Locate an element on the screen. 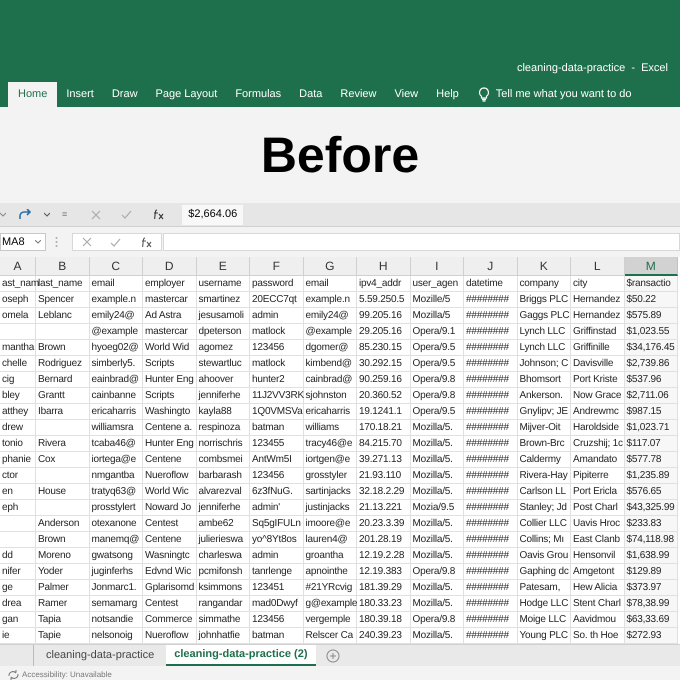 This screenshot has height=680, width=680. empty-cell is located at coordinates (63, 332).